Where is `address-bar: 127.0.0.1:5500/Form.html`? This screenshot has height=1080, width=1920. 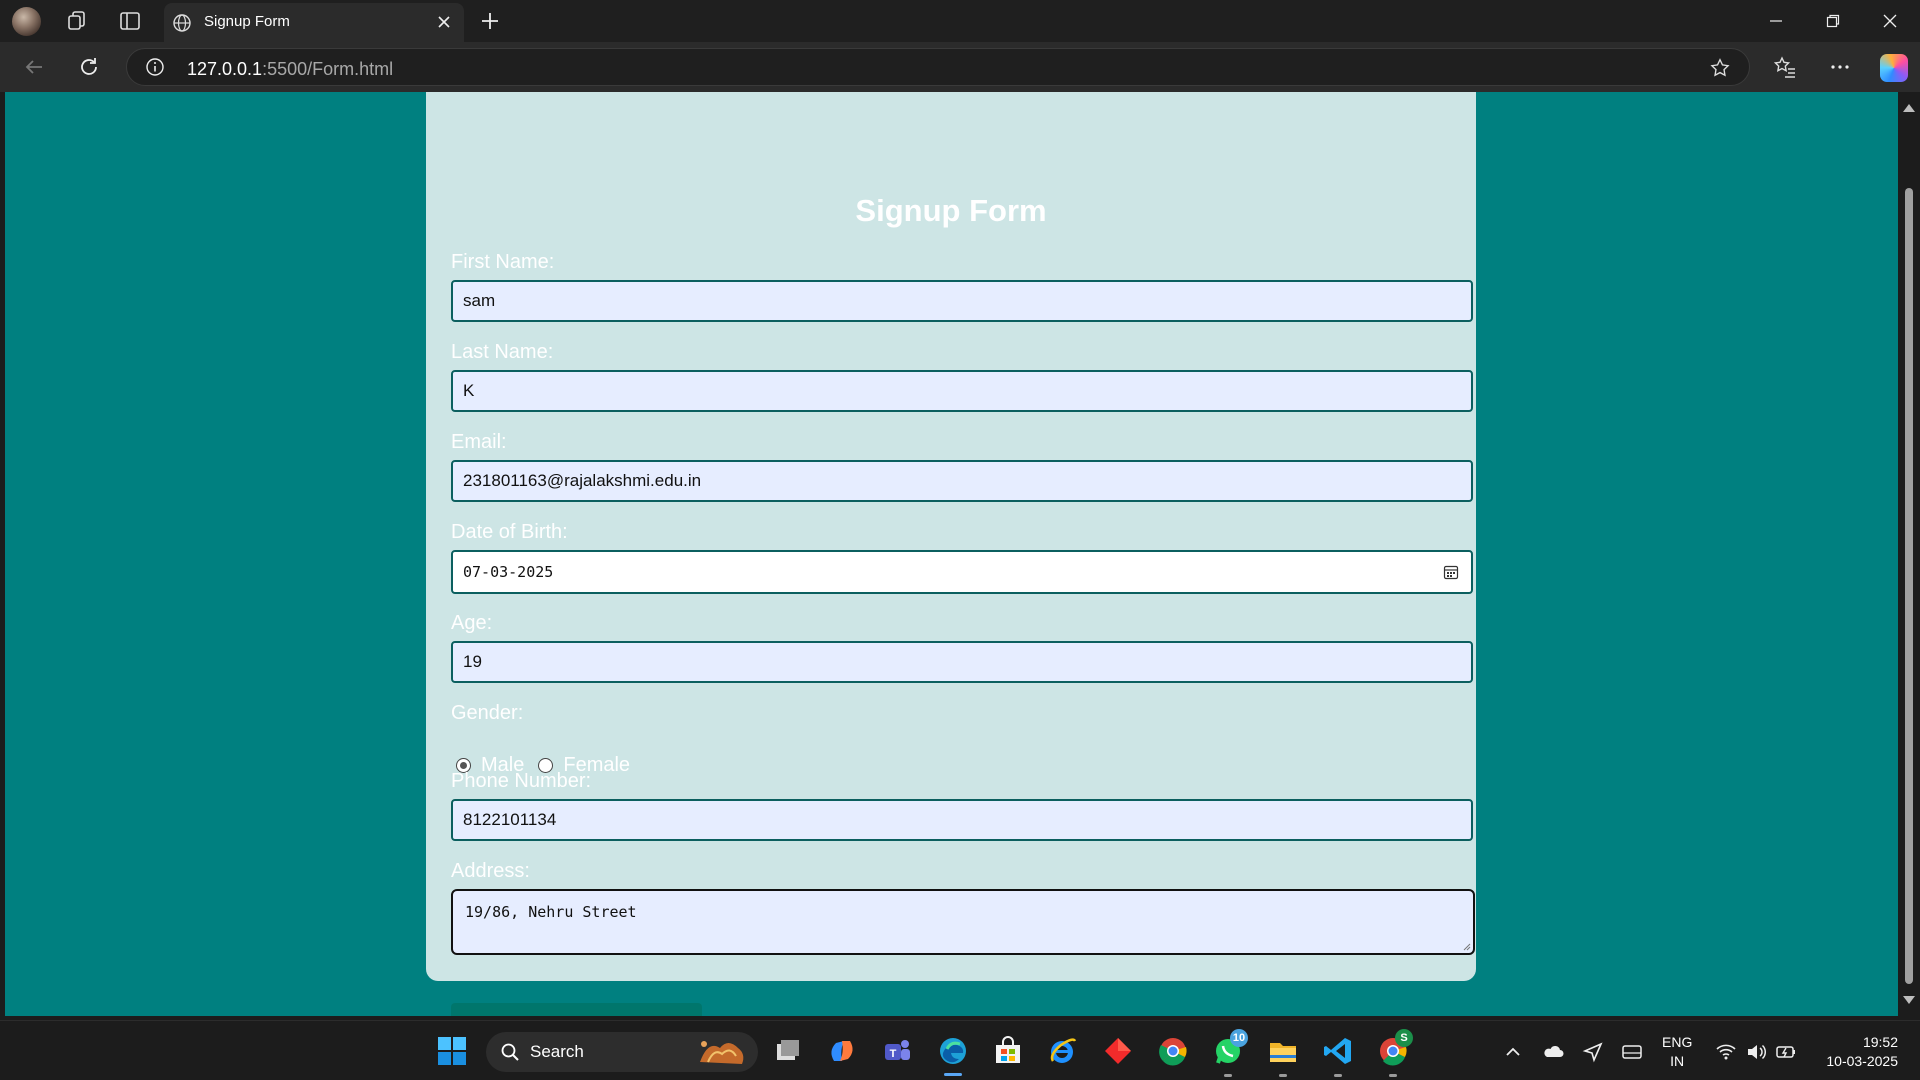
address-bar: 127.0.0.1:5500/Form.html is located at coordinates (938, 67).